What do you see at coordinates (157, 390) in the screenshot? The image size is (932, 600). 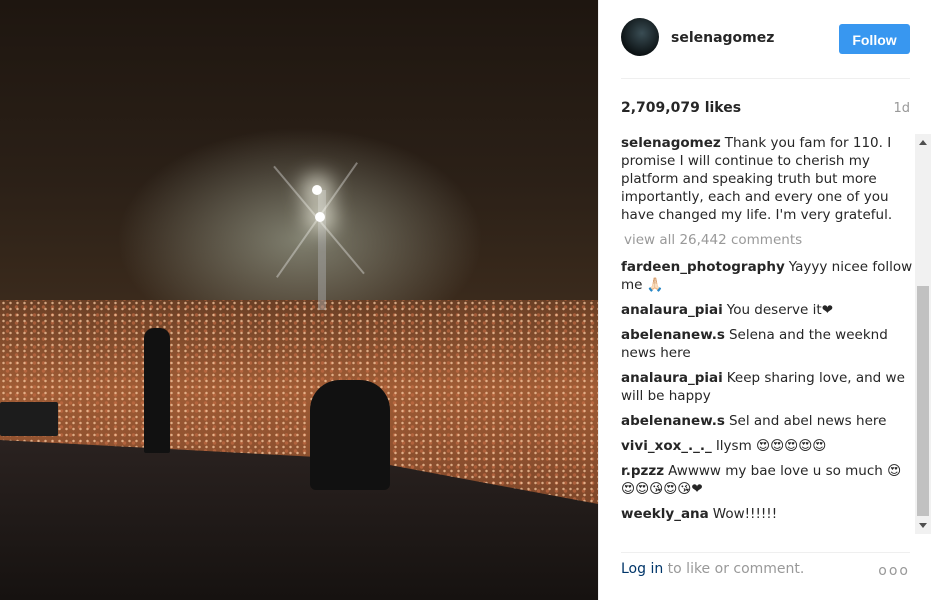 I see `performer-silhouette` at bounding box center [157, 390].